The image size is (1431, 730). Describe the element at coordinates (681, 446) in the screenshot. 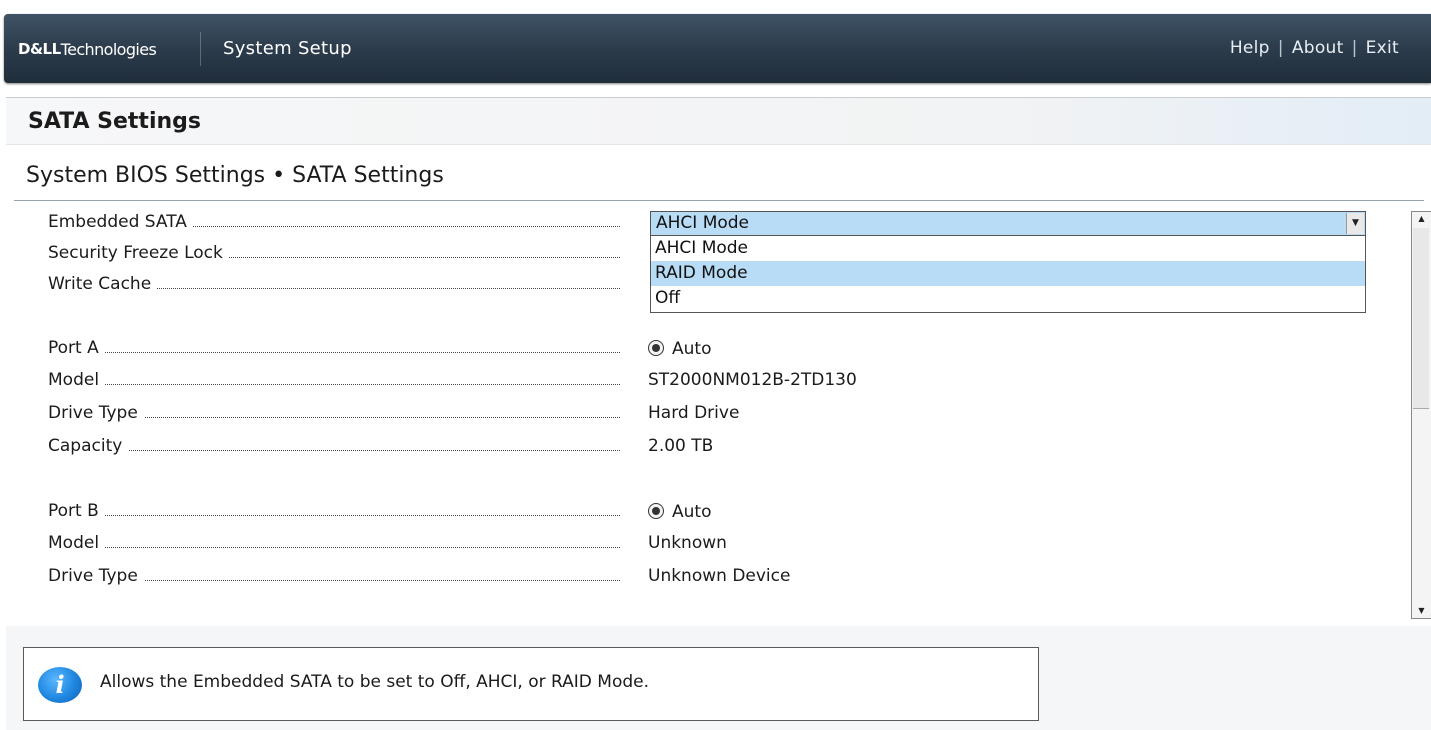

I see `port-a-capacity-value: 2.00 TB` at that location.